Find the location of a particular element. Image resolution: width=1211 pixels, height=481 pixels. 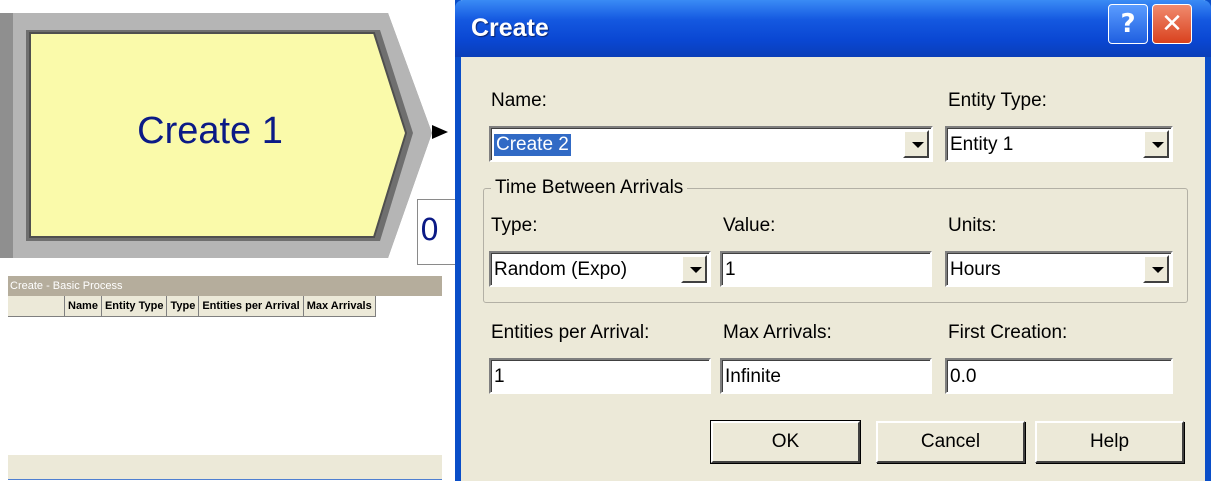

column-header-entity-type: Entity Type is located at coordinates (135, 306).